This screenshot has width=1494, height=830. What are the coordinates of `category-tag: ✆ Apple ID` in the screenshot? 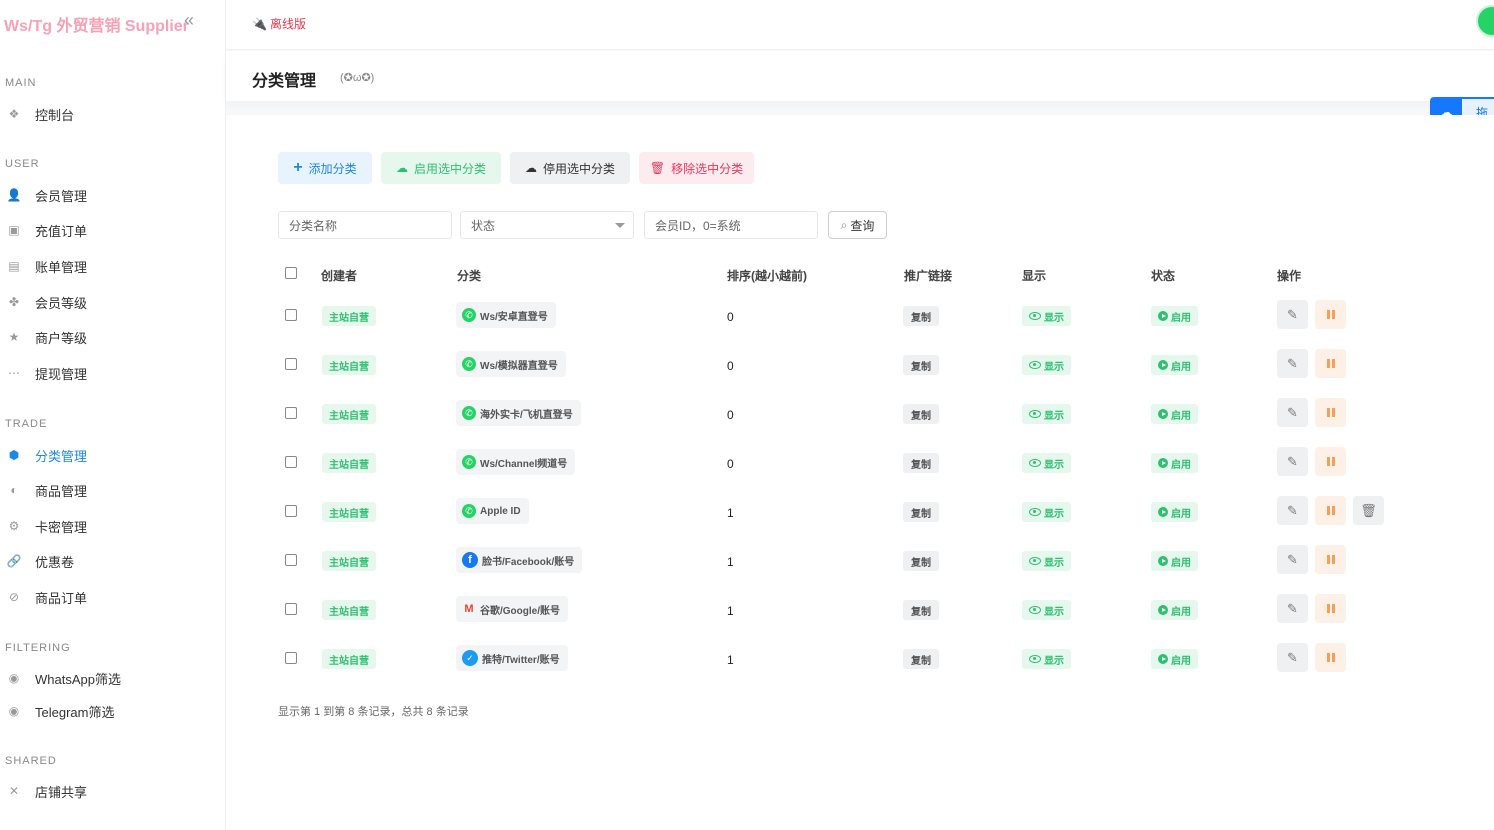 It's located at (492, 511).